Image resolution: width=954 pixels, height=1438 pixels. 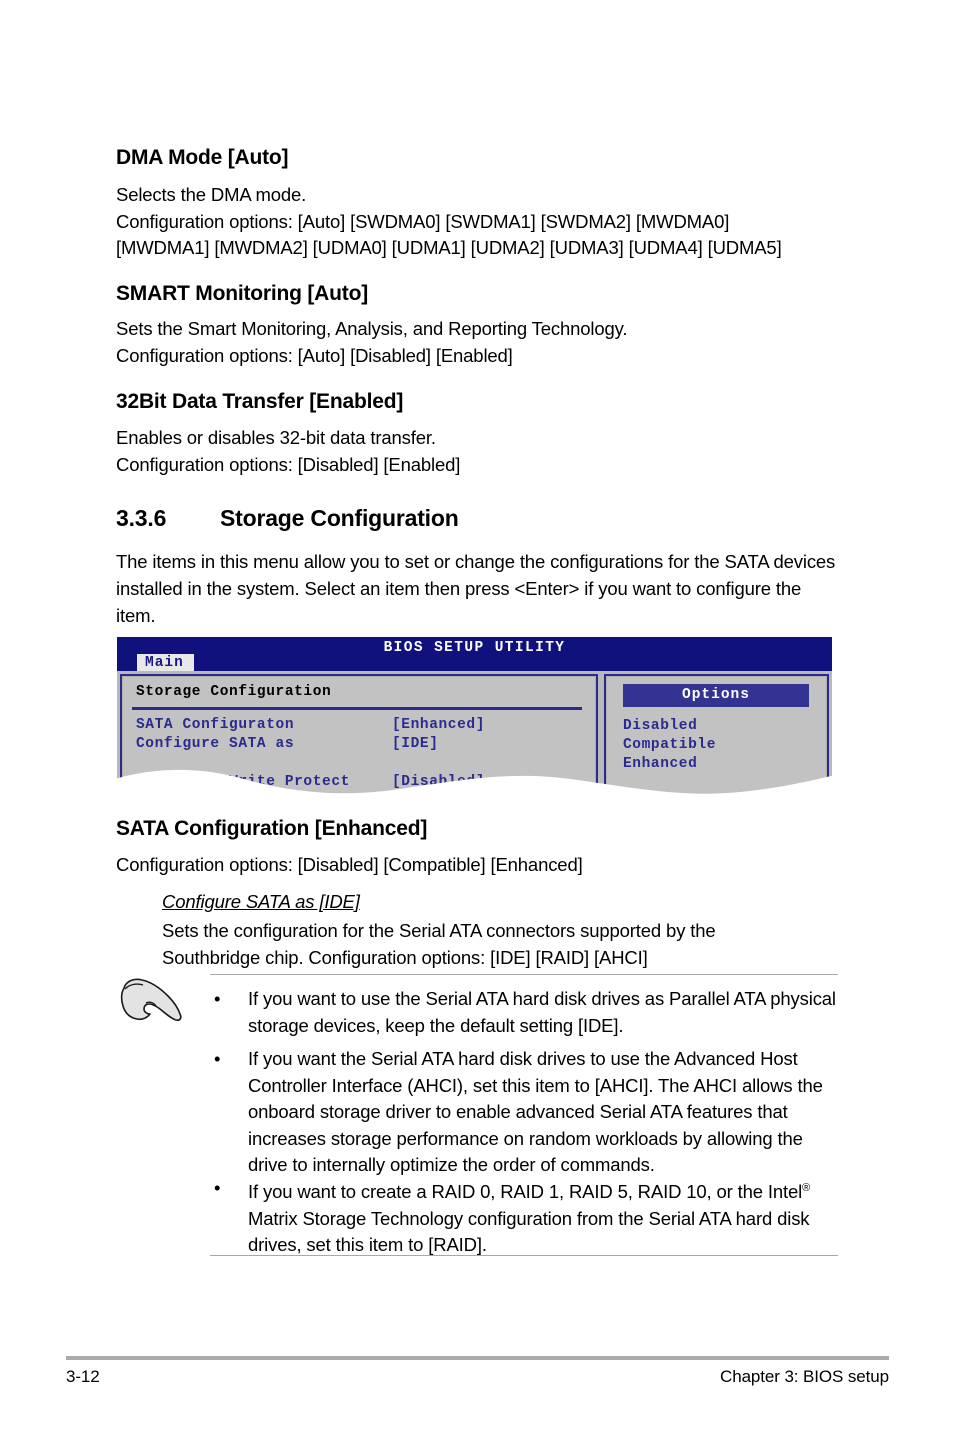 I want to click on bios-options-panel: Options Disabled Compatible Enhanced, so click(x=716, y=739).